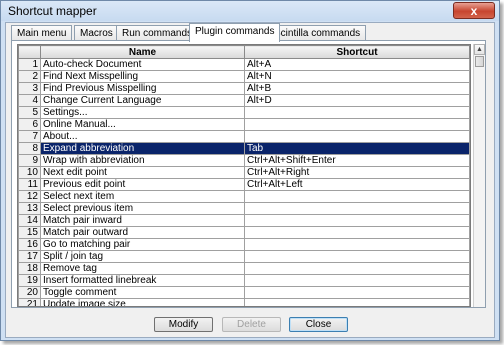 This screenshot has height=345, width=504. What do you see at coordinates (183, 324) in the screenshot?
I see `modify-button: Modify` at bounding box center [183, 324].